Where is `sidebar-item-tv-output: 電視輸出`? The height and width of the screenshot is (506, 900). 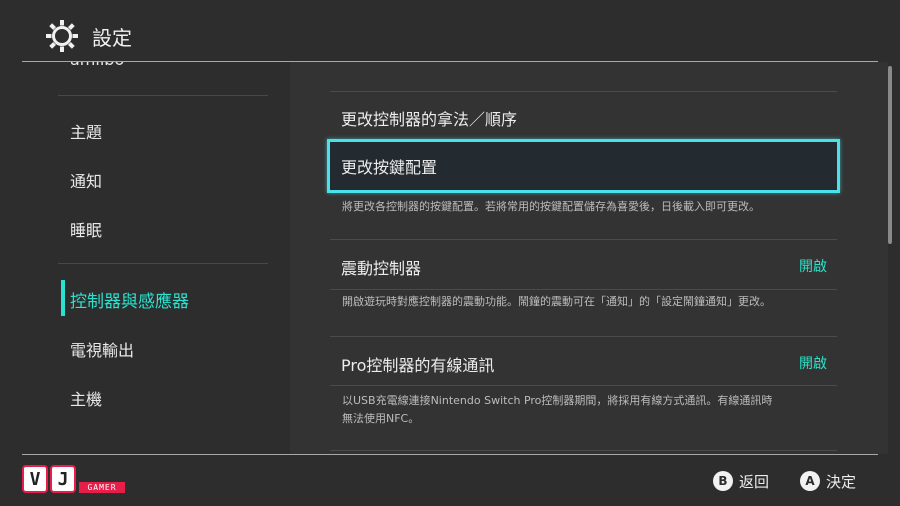
sidebar-item-tv-output: 電視輸出 is located at coordinates (168, 348).